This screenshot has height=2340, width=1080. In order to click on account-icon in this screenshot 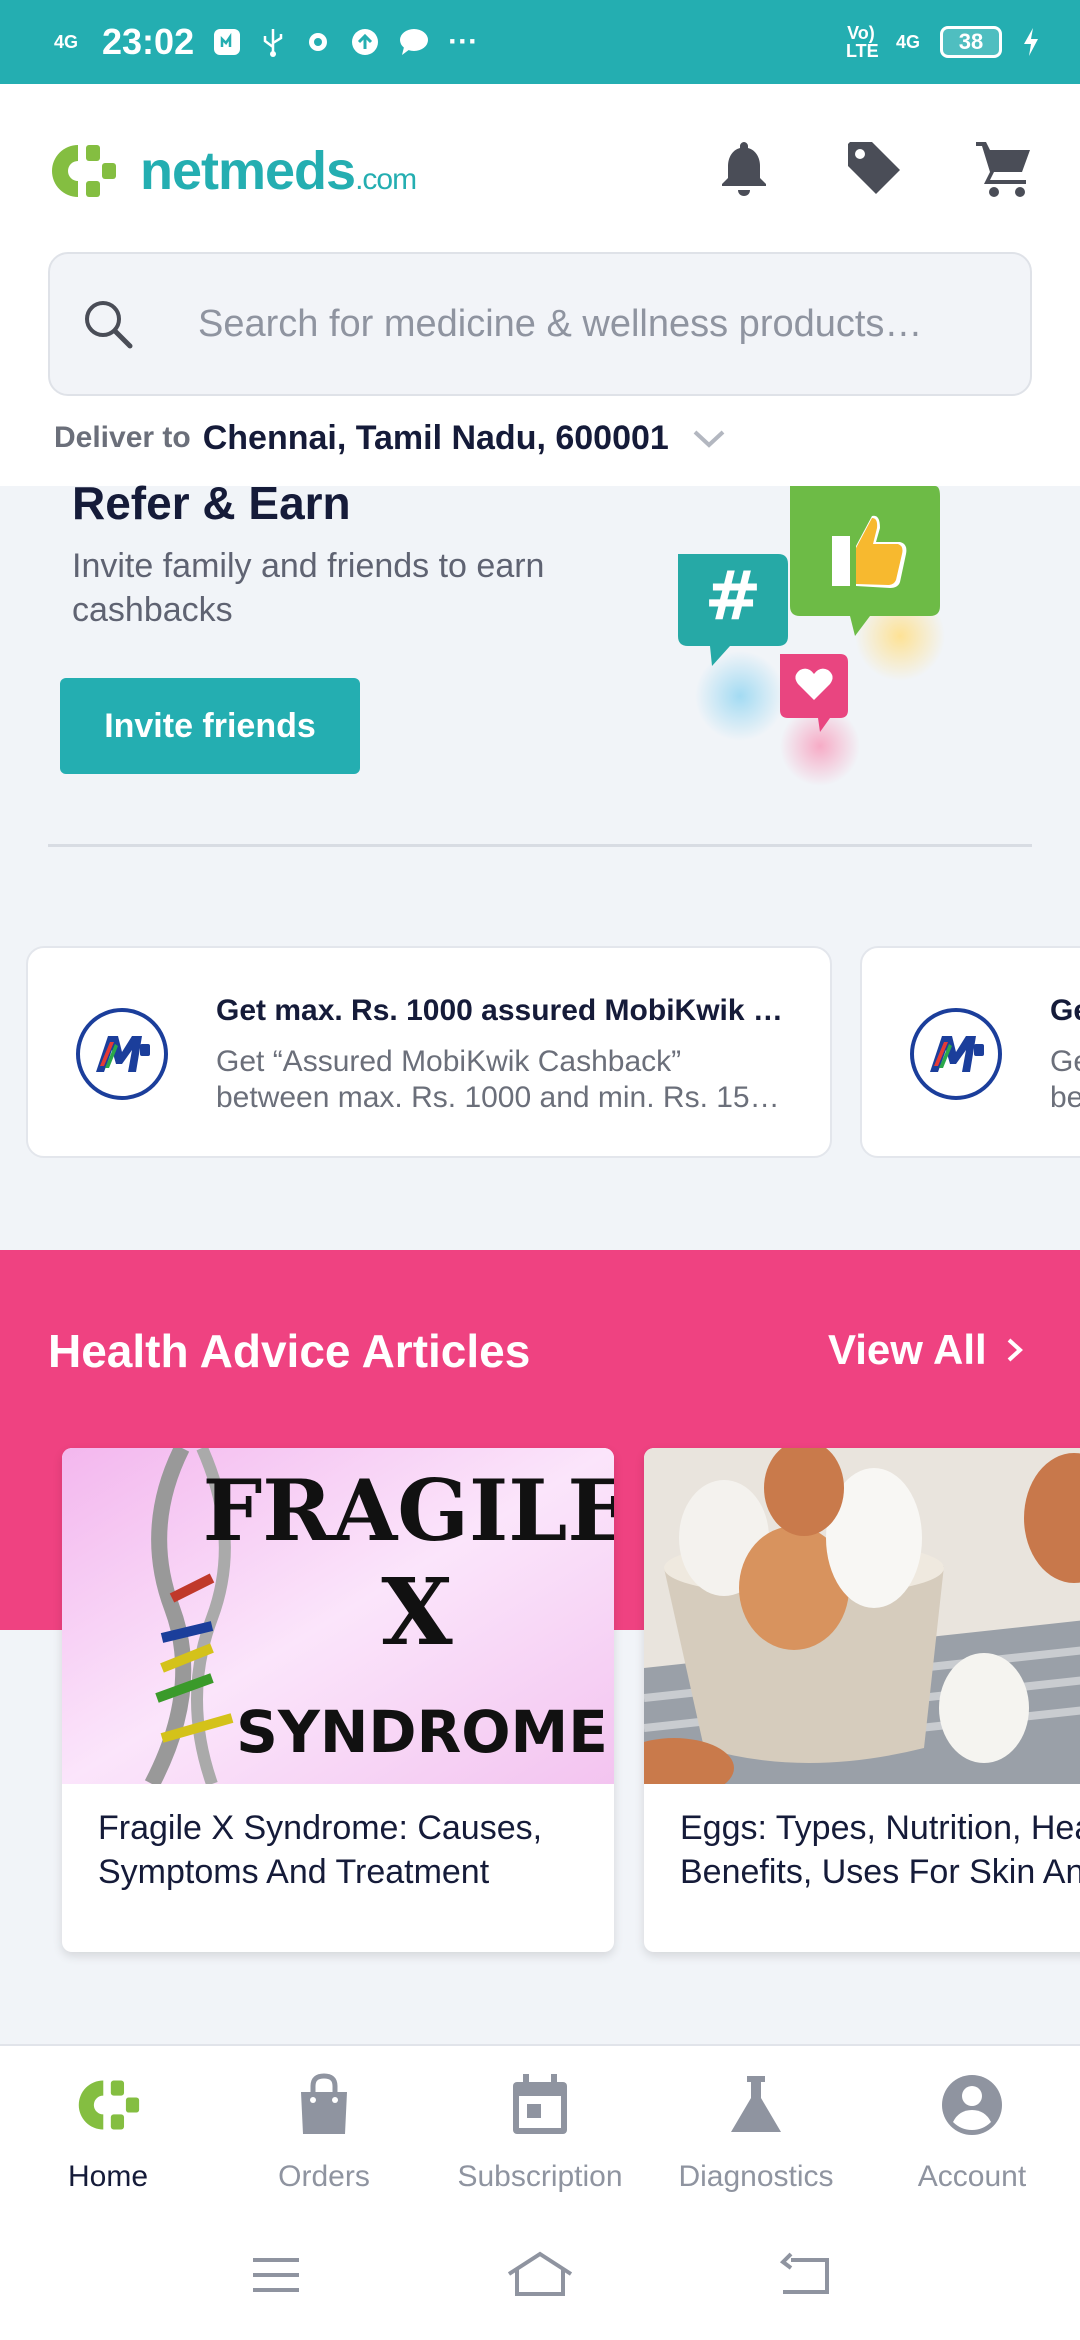, I will do `click(972, 2105)`.